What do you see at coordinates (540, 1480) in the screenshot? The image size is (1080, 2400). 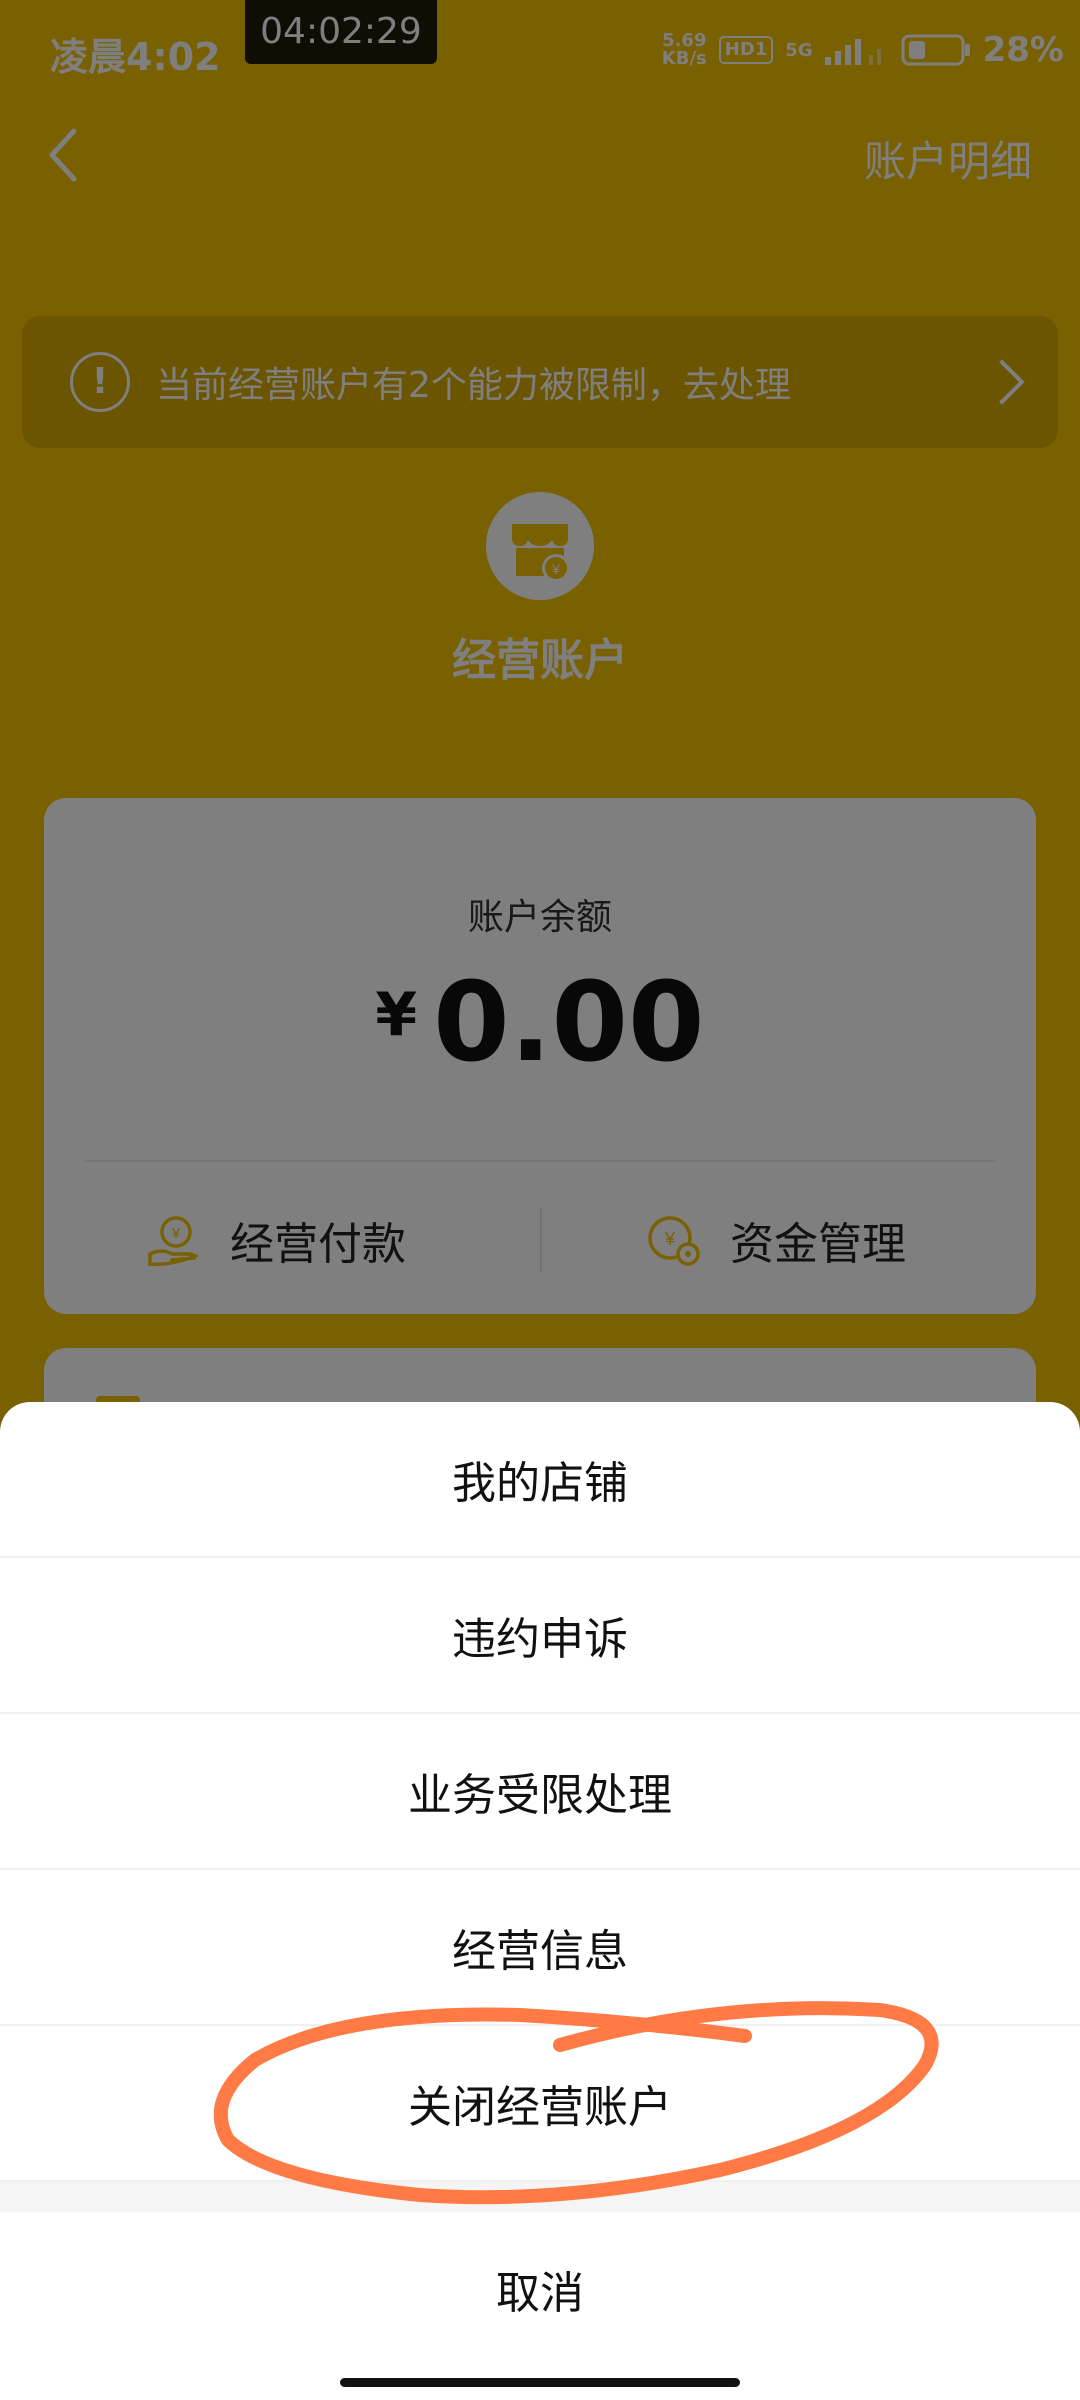 I see `sheet-item-my-store: 我的店铺` at bounding box center [540, 1480].